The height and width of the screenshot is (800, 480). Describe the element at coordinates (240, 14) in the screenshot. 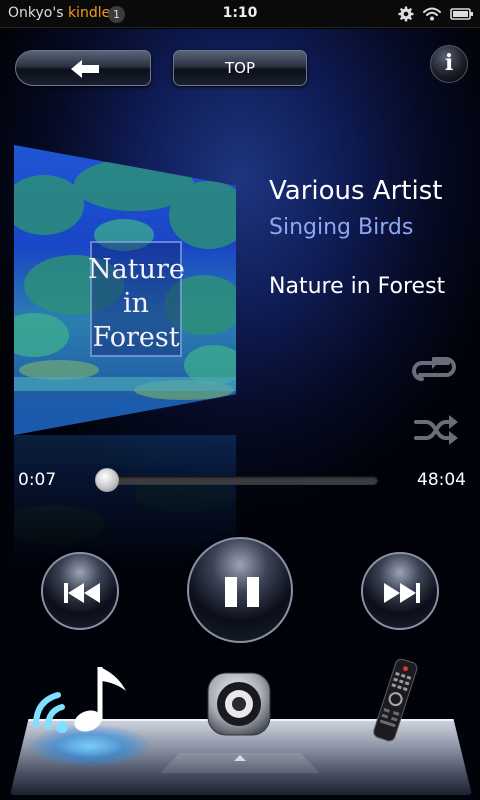

I see `status-bar: Onkyo's kindle 1 1:10` at that location.